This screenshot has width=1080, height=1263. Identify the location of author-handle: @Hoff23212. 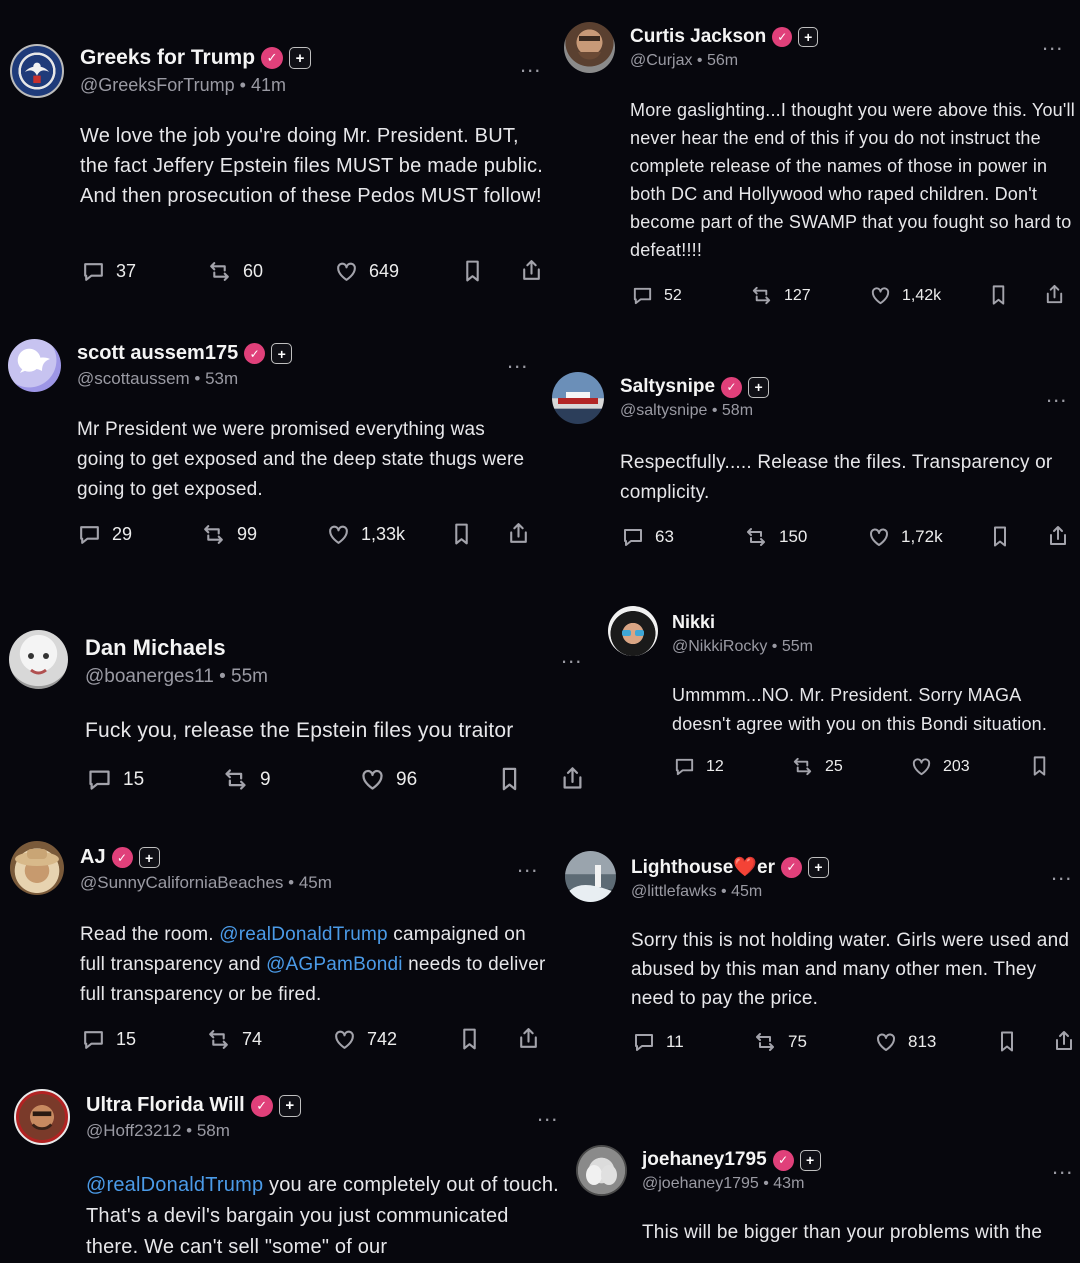
(133, 1130).